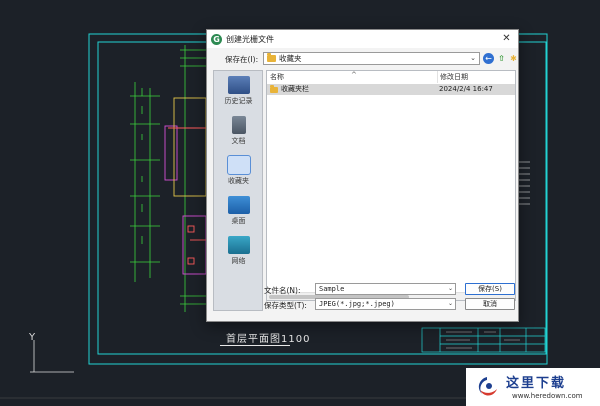  Describe the element at coordinates (238, 245) in the screenshot. I see `network-icon` at that location.